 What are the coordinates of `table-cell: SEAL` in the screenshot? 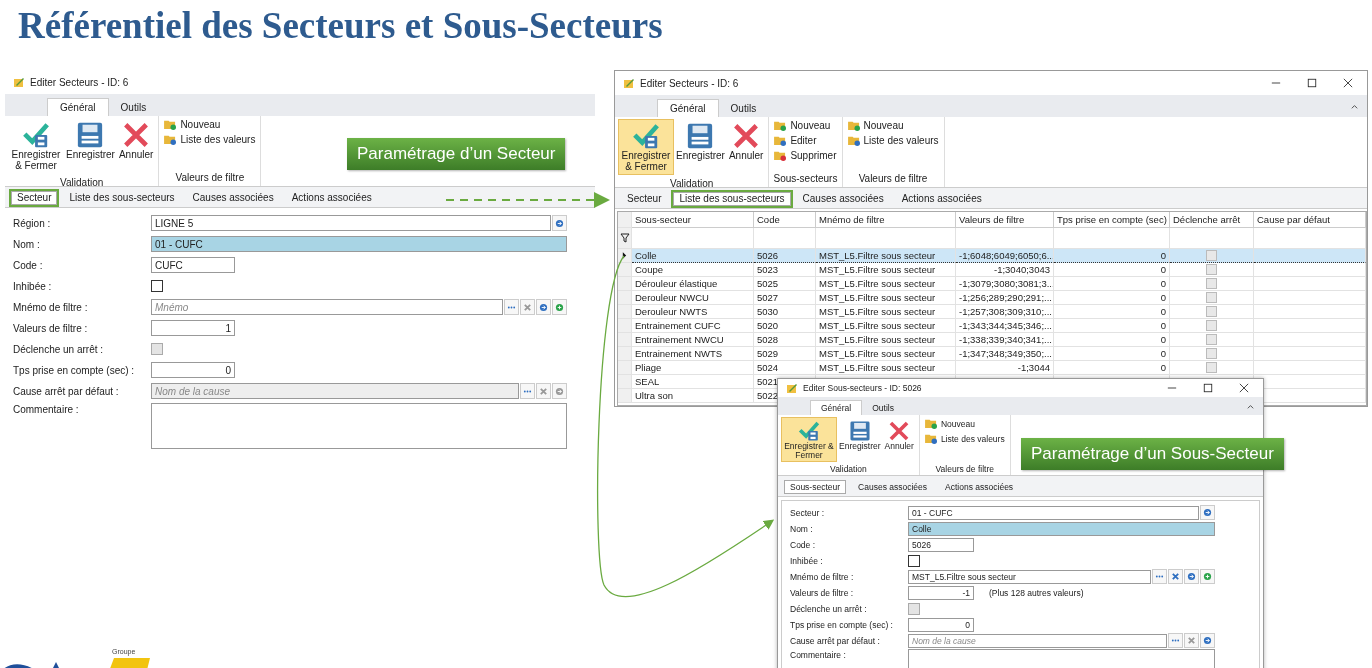 It's located at (693, 382).